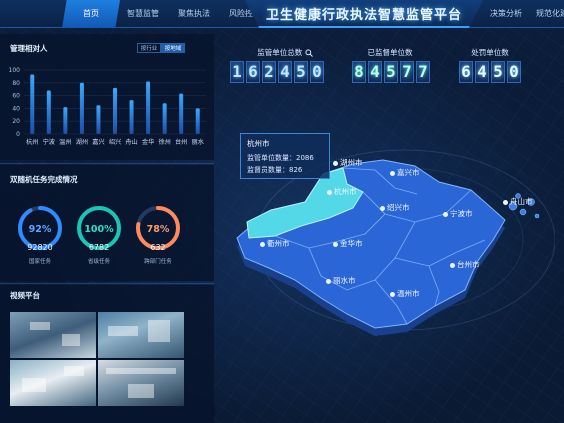 The width and height of the screenshot is (564, 423). Describe the element at coordinates (194, 14) in the screenshot. I see `nav-focus-enforcement: 聚焦执法` at that location.